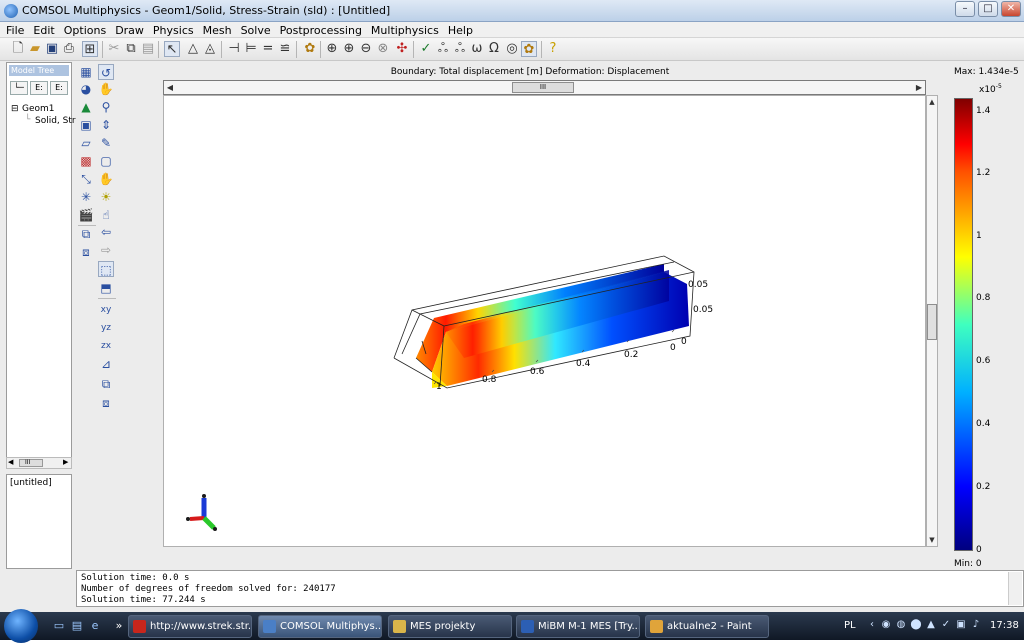  What do you see at coordinates (426, 49) in the screenshot?
I see `mesh-init-icon: ✓` at bounding box center [426, 49].